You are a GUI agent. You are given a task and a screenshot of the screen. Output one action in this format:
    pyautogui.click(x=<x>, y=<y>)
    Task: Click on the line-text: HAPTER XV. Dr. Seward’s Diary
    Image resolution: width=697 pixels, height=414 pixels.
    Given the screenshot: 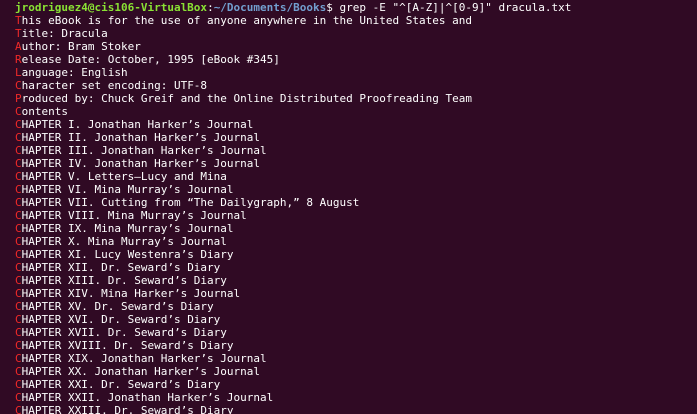 What is the action you would take?
    pyautogui.click(x=117, y=306)
    